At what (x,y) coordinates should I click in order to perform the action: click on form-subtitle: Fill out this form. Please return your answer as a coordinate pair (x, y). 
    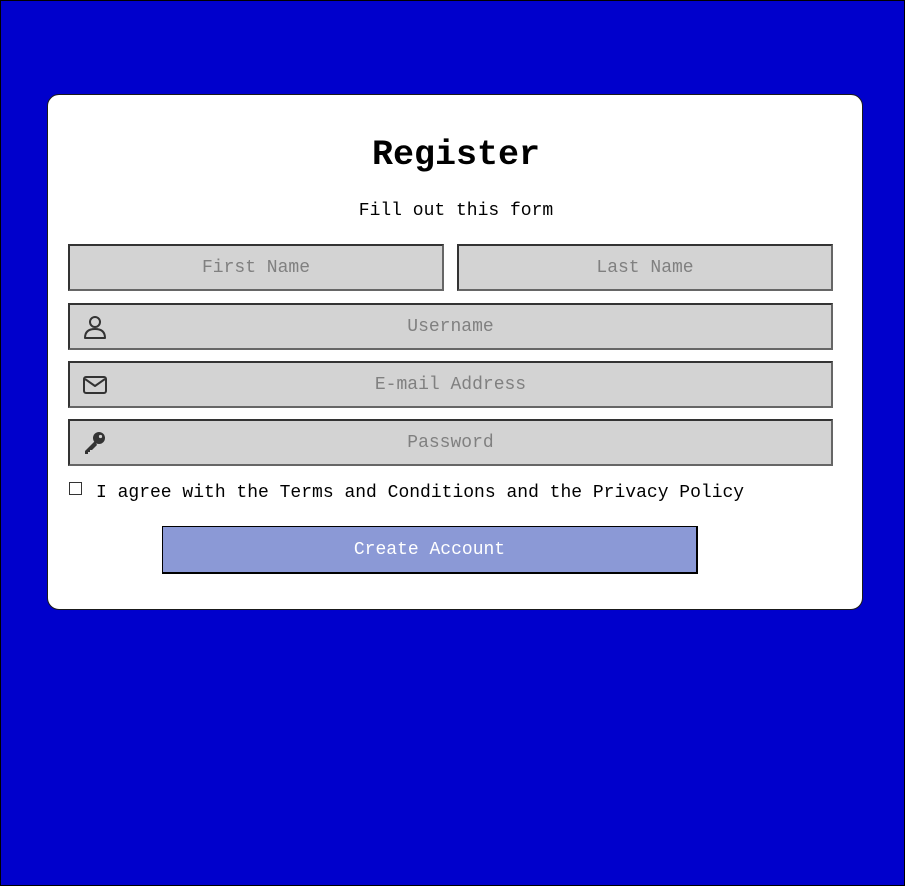
    Looking at the image, I should click on (456, 211).